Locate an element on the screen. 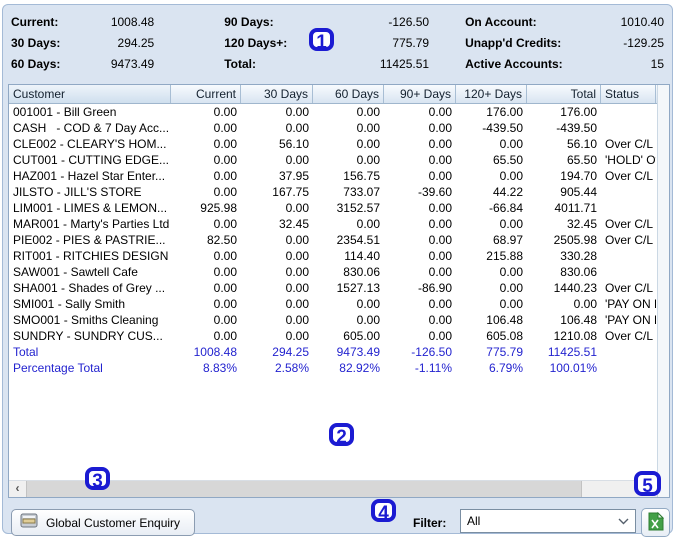 Image resolution: width=677 pixels, height=539 pixels. column-header-120-days: 120+ Days is located at coordinates (491, 94).